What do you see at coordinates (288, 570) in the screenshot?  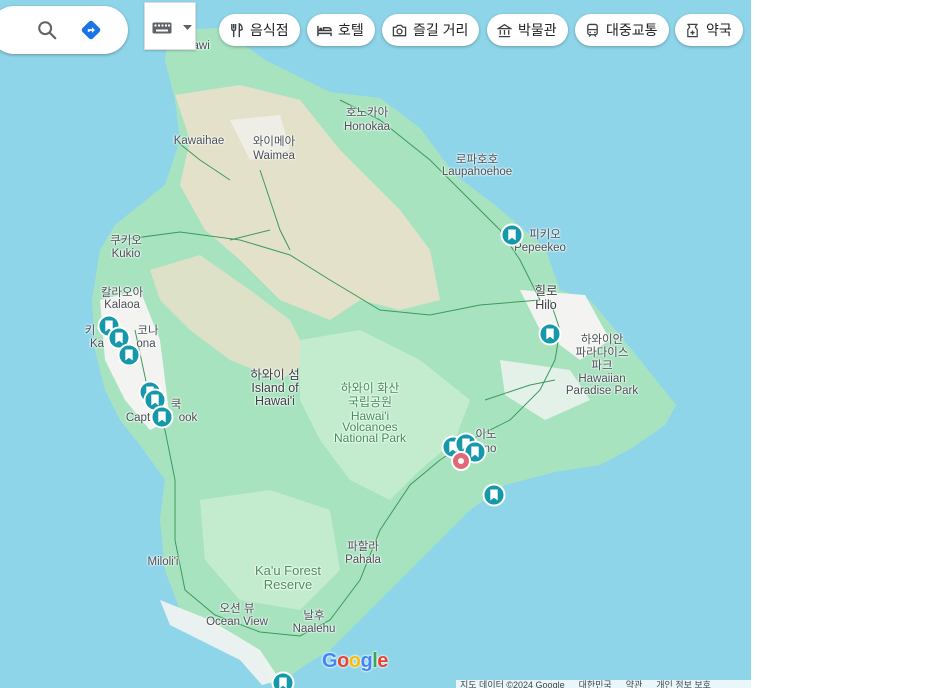 I see `label-forest-en1: Ka'u Forest` at bounding box center [288, 570].